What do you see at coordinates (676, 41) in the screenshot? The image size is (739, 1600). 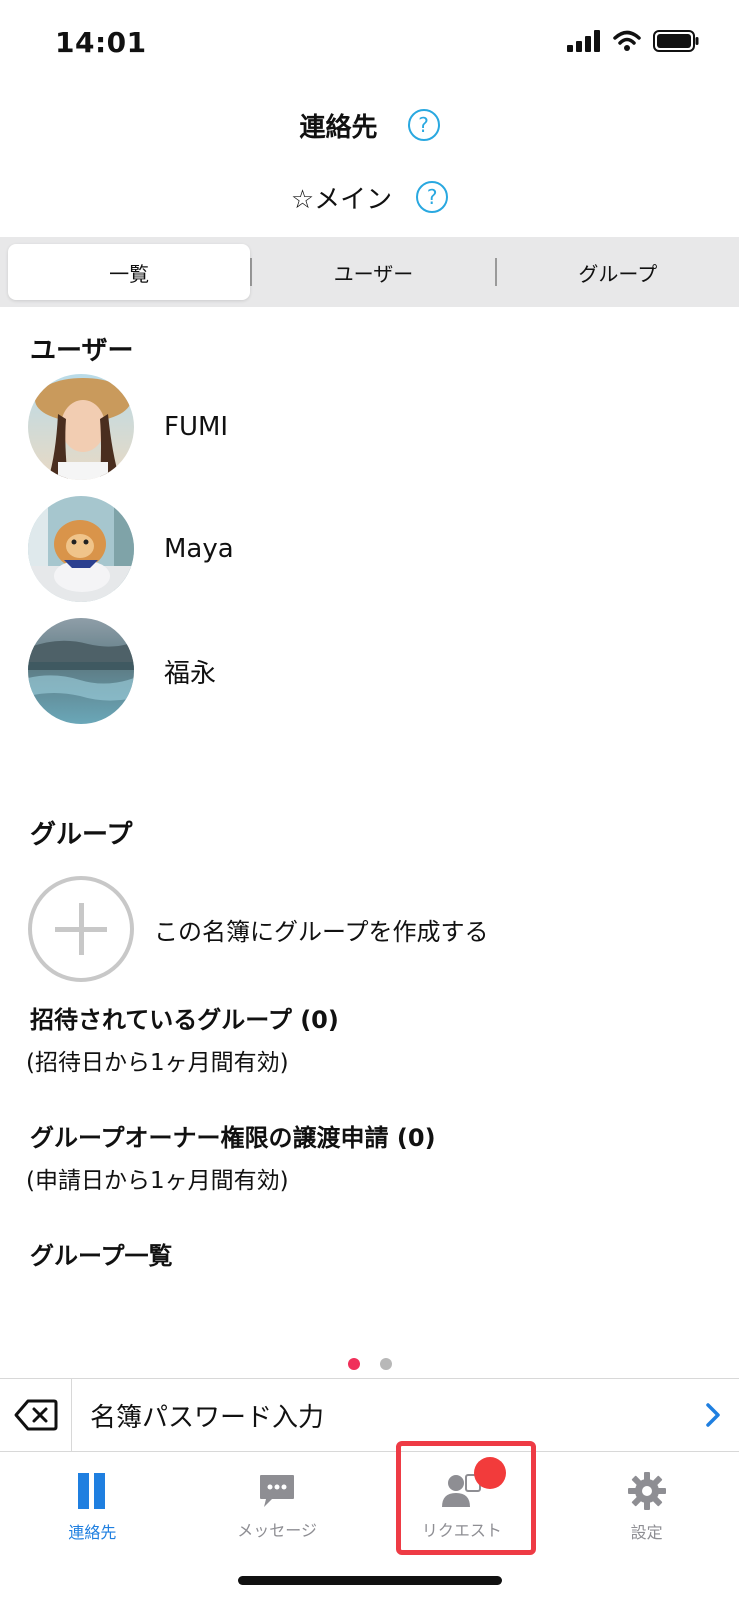 I see `battery-icon` at bounding box center [676, 41].